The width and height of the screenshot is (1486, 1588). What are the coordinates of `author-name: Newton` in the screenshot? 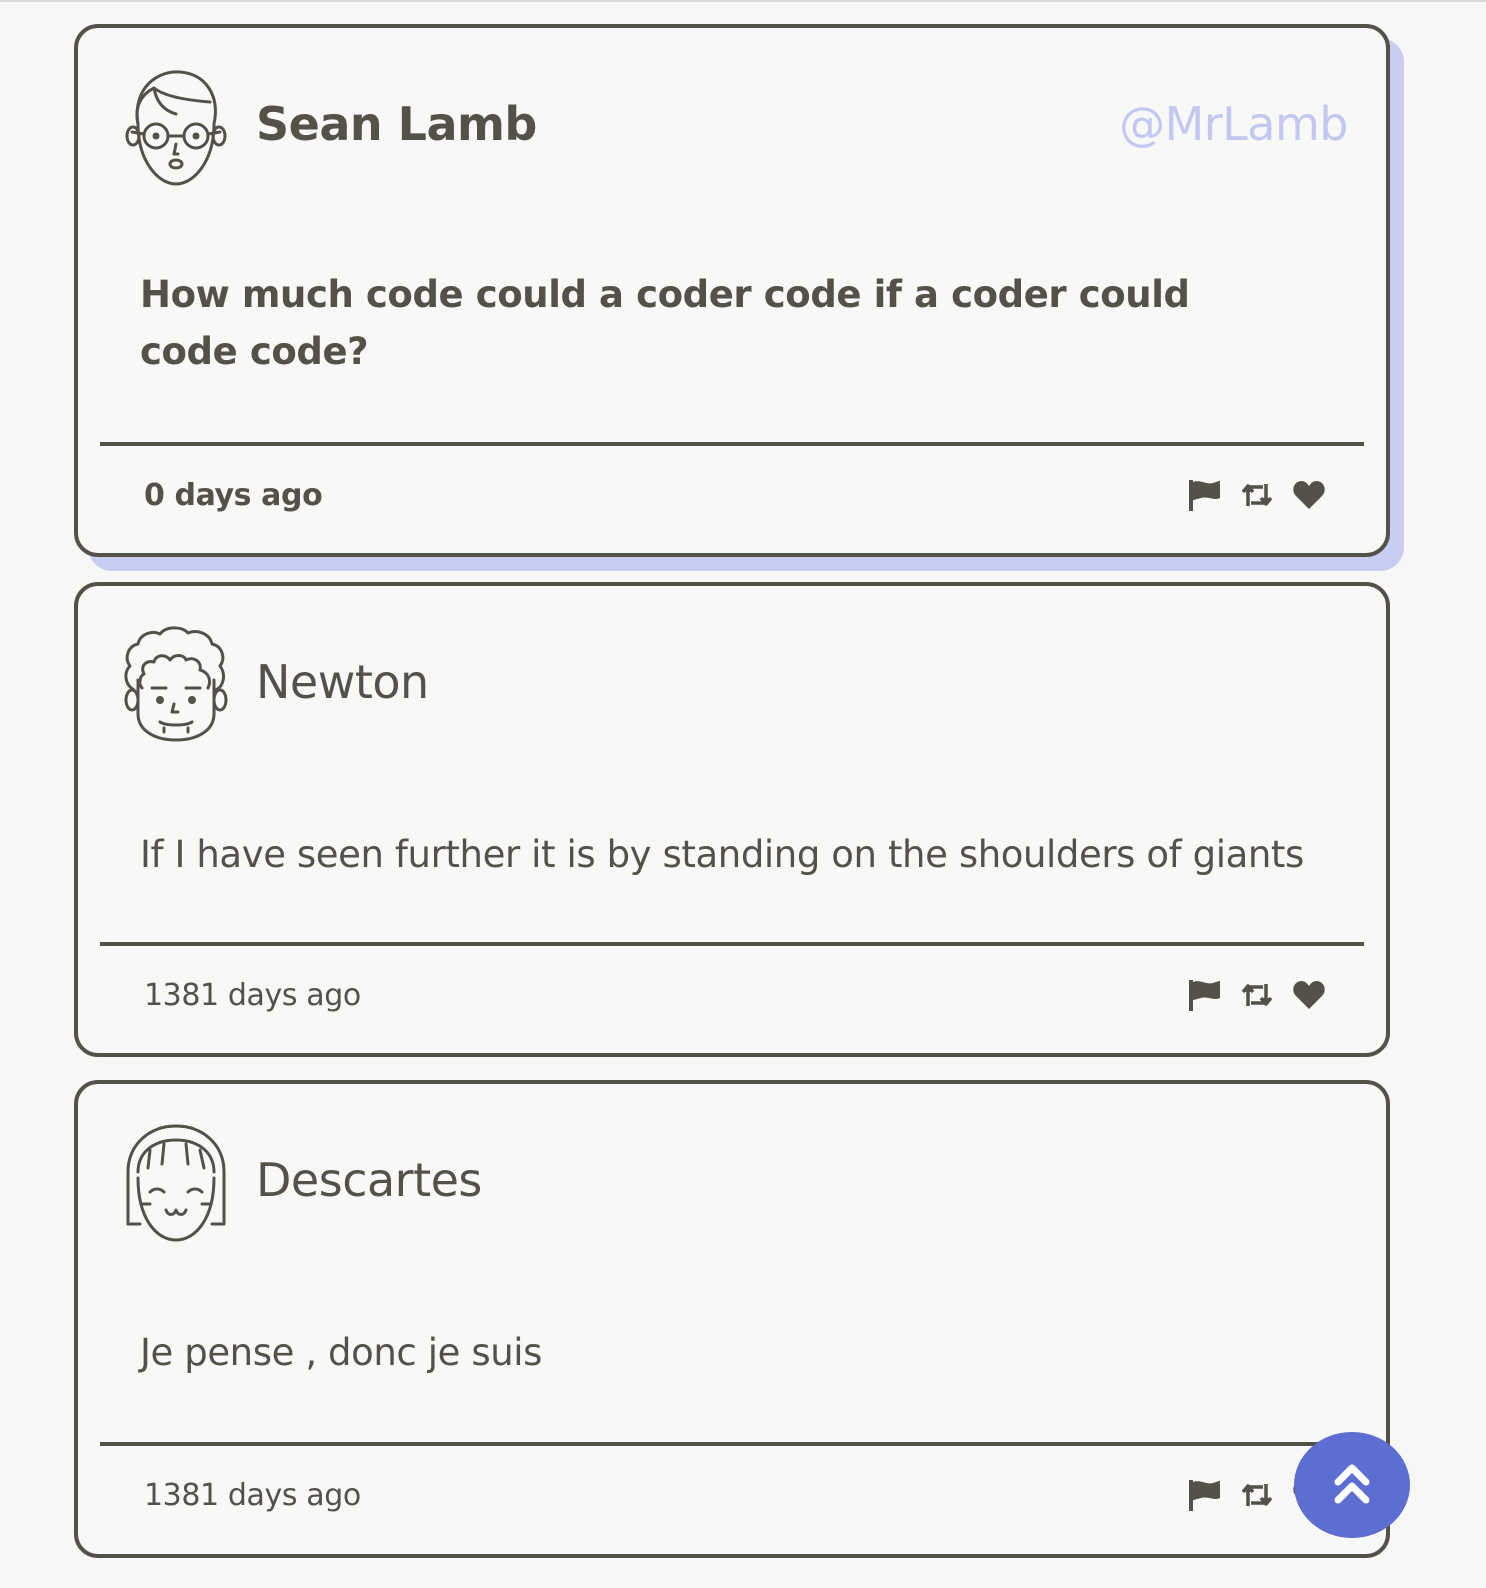 It's located at (342, 682).